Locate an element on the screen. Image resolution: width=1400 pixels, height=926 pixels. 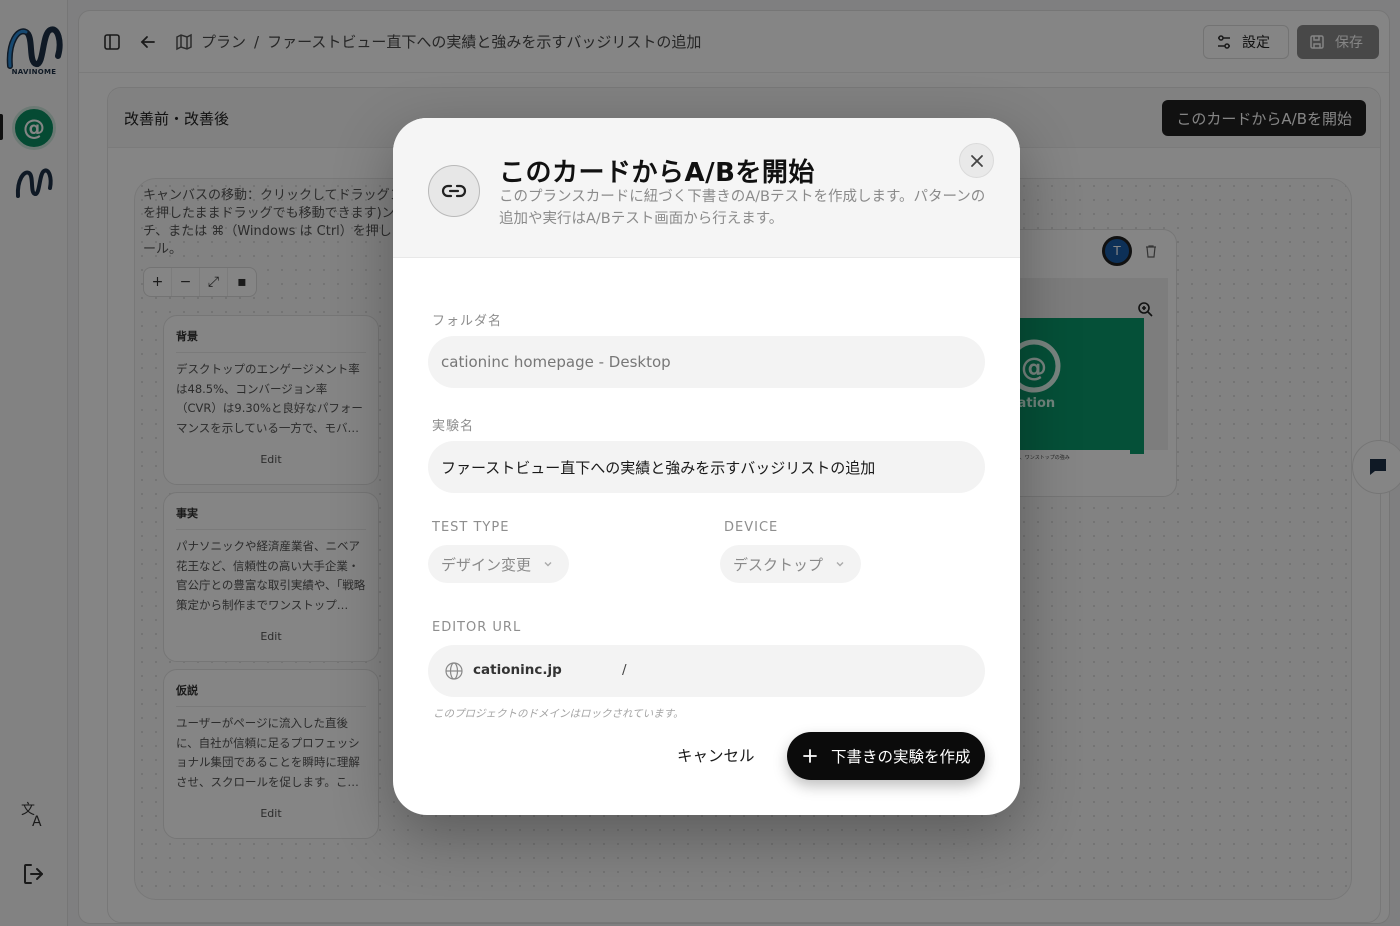
url-domain: cationinc.jp is located at coordinates (517, 670).